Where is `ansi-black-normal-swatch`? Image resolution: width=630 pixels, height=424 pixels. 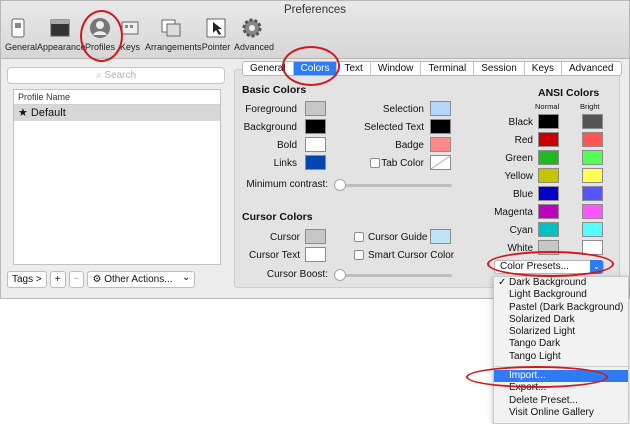
ansi-black-normal-swatch is located at coordinates (548, 121).